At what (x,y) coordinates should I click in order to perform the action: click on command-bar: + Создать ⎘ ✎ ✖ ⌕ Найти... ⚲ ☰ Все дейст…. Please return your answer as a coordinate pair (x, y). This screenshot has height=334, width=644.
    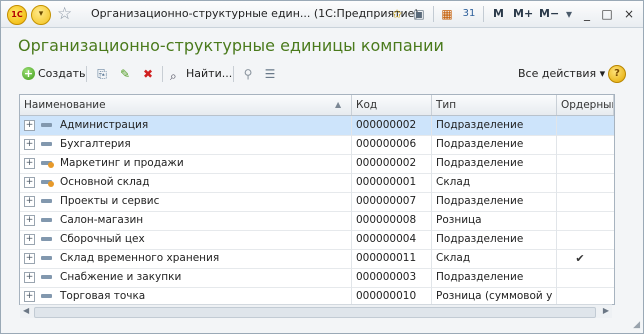
    Looking at the image, I should click on (323, 74).